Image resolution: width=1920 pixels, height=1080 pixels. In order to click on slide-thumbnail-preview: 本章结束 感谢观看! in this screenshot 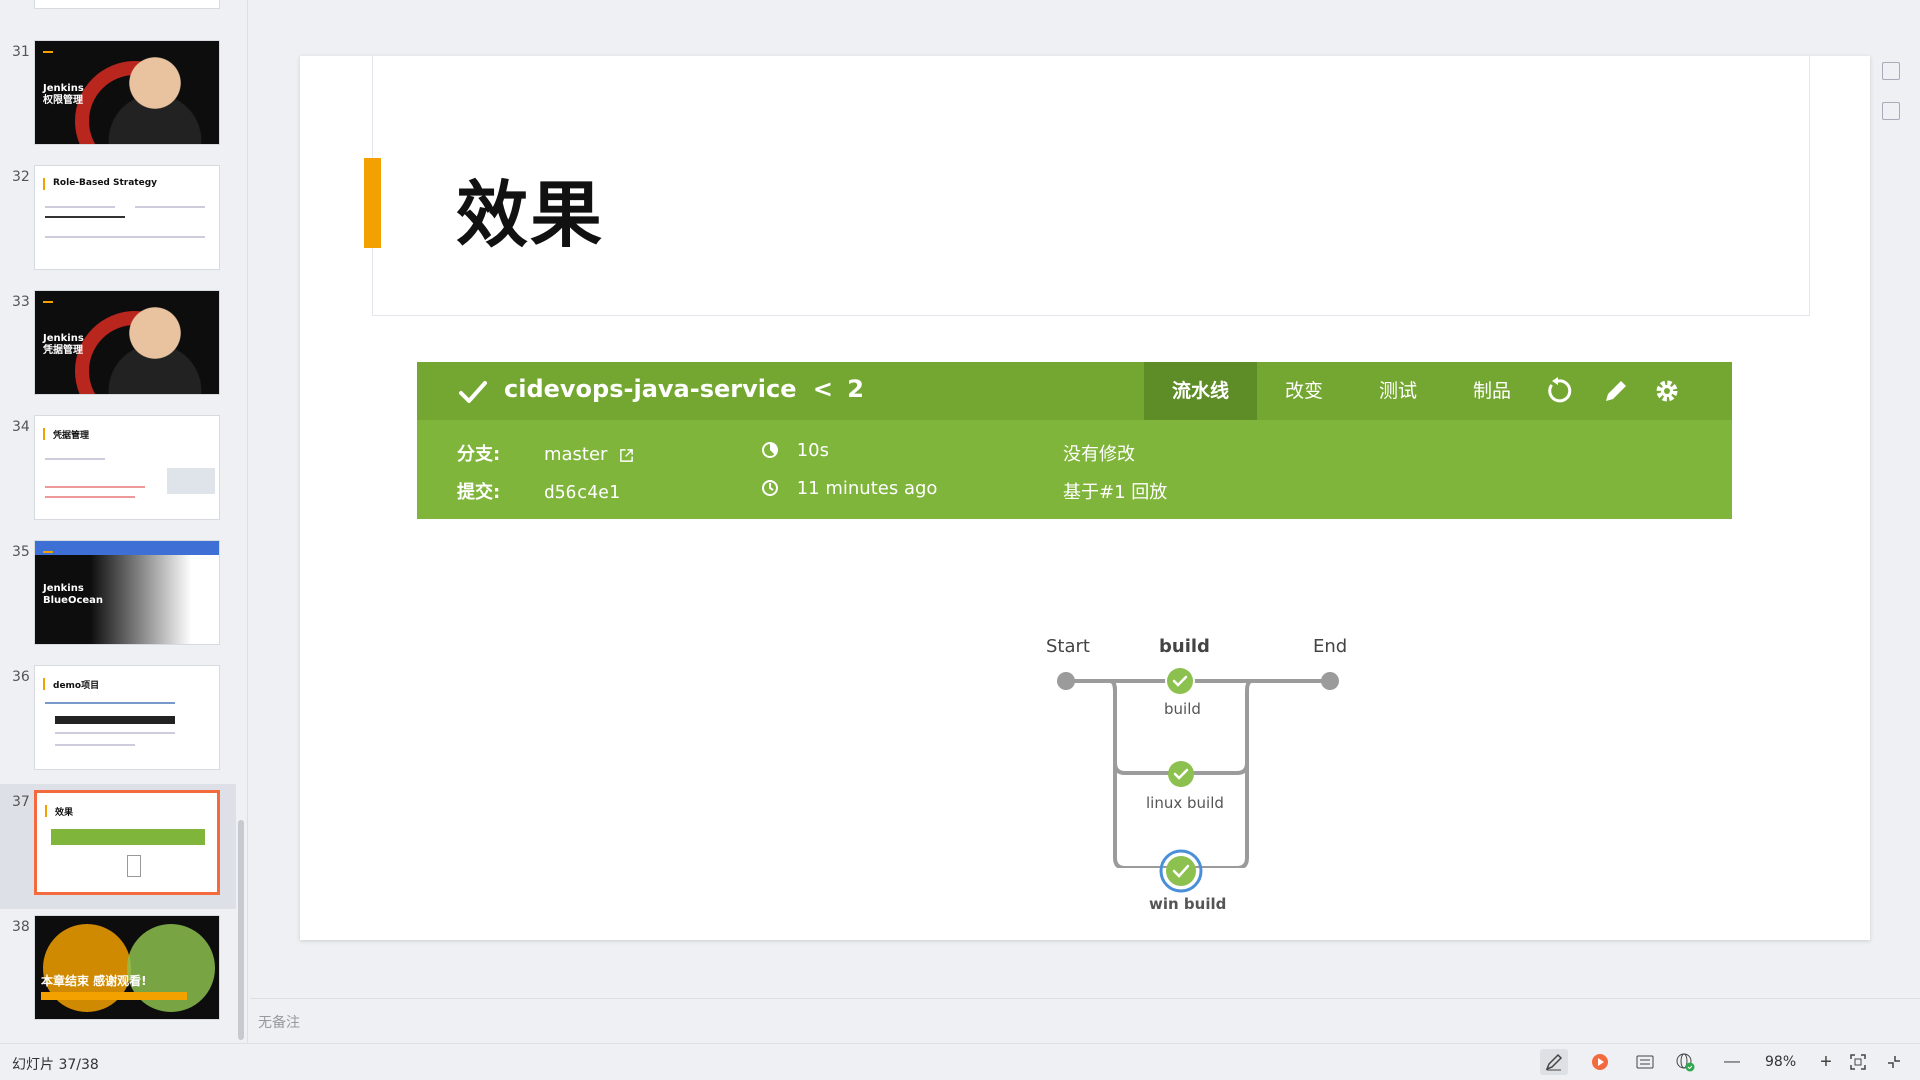, I will do `click(127, 967)`.